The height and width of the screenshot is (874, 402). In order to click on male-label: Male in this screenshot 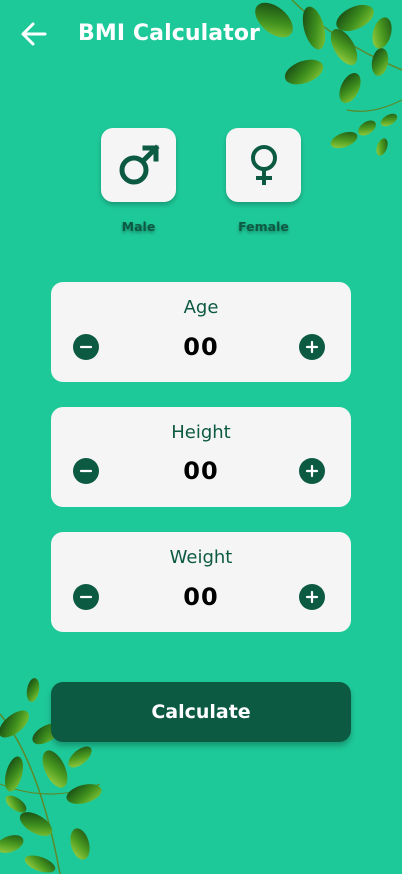, I will do `click(138, 226)`.